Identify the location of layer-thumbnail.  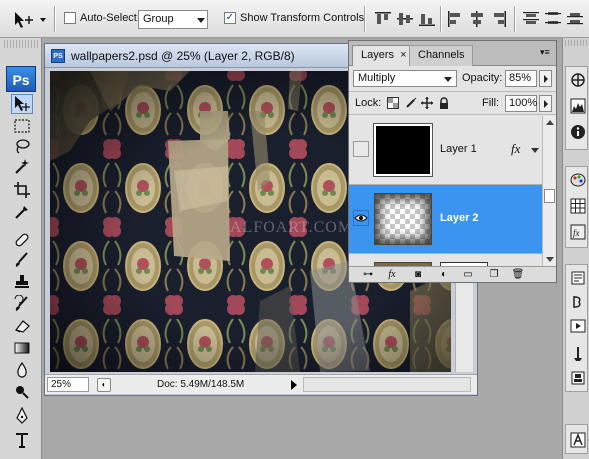
(403, 219).